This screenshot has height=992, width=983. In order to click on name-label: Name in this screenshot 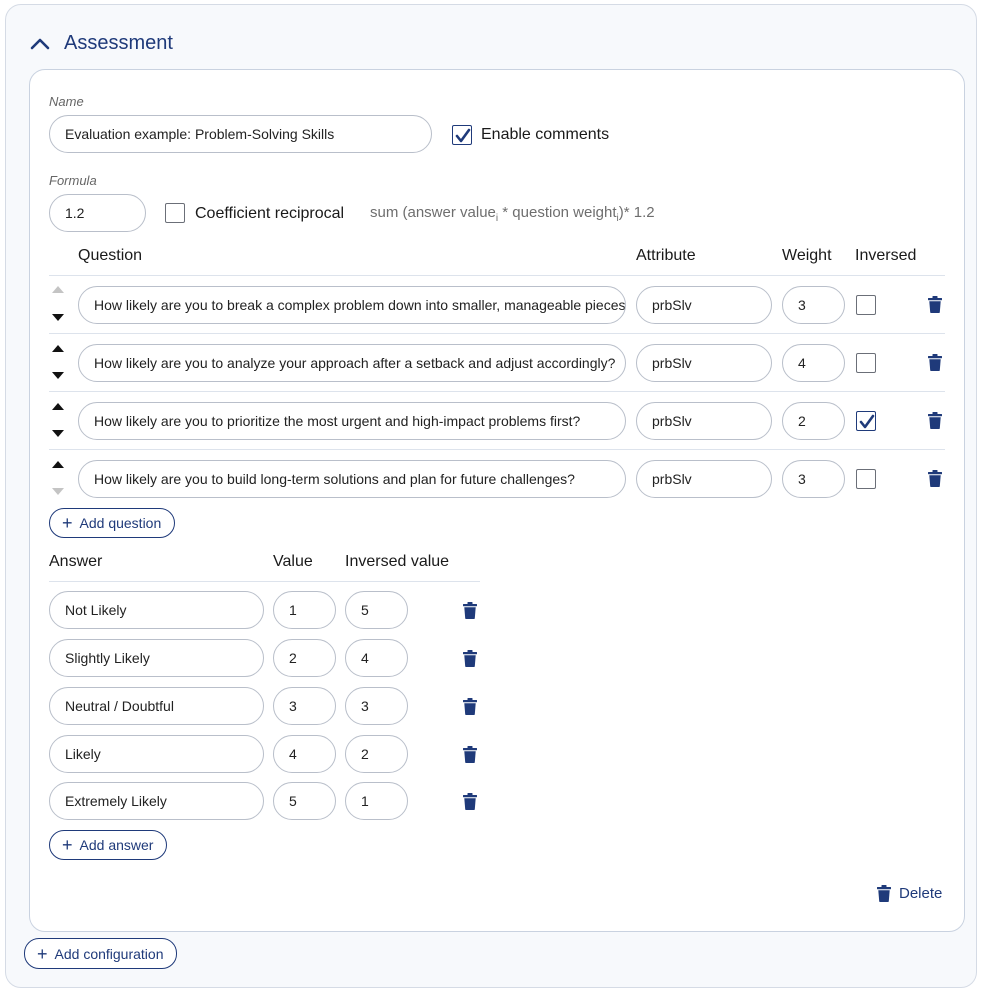, I will do `click(66, 101)`.